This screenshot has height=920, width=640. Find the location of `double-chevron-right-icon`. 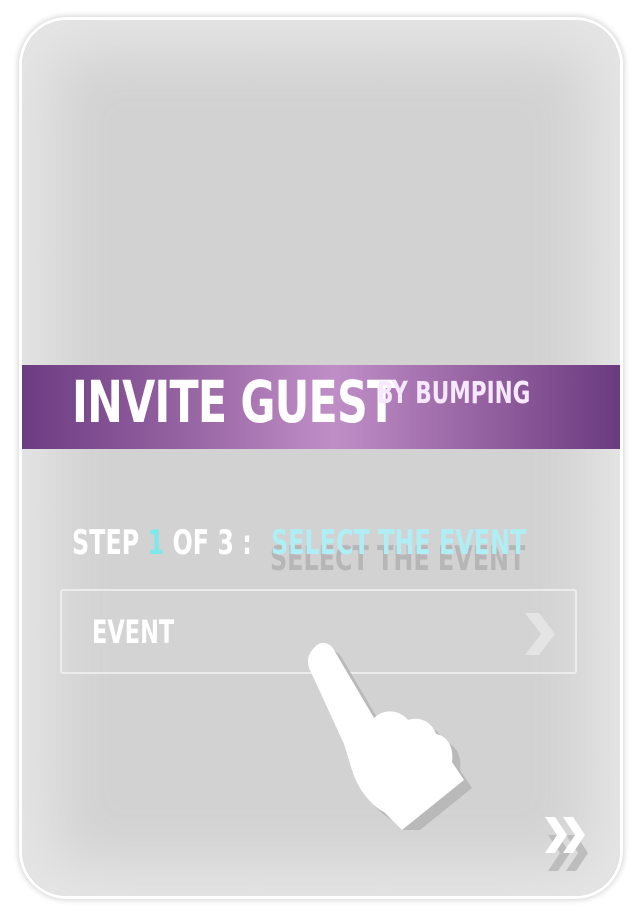

double-chevron-right-icon is located at coordinates (569, 845).